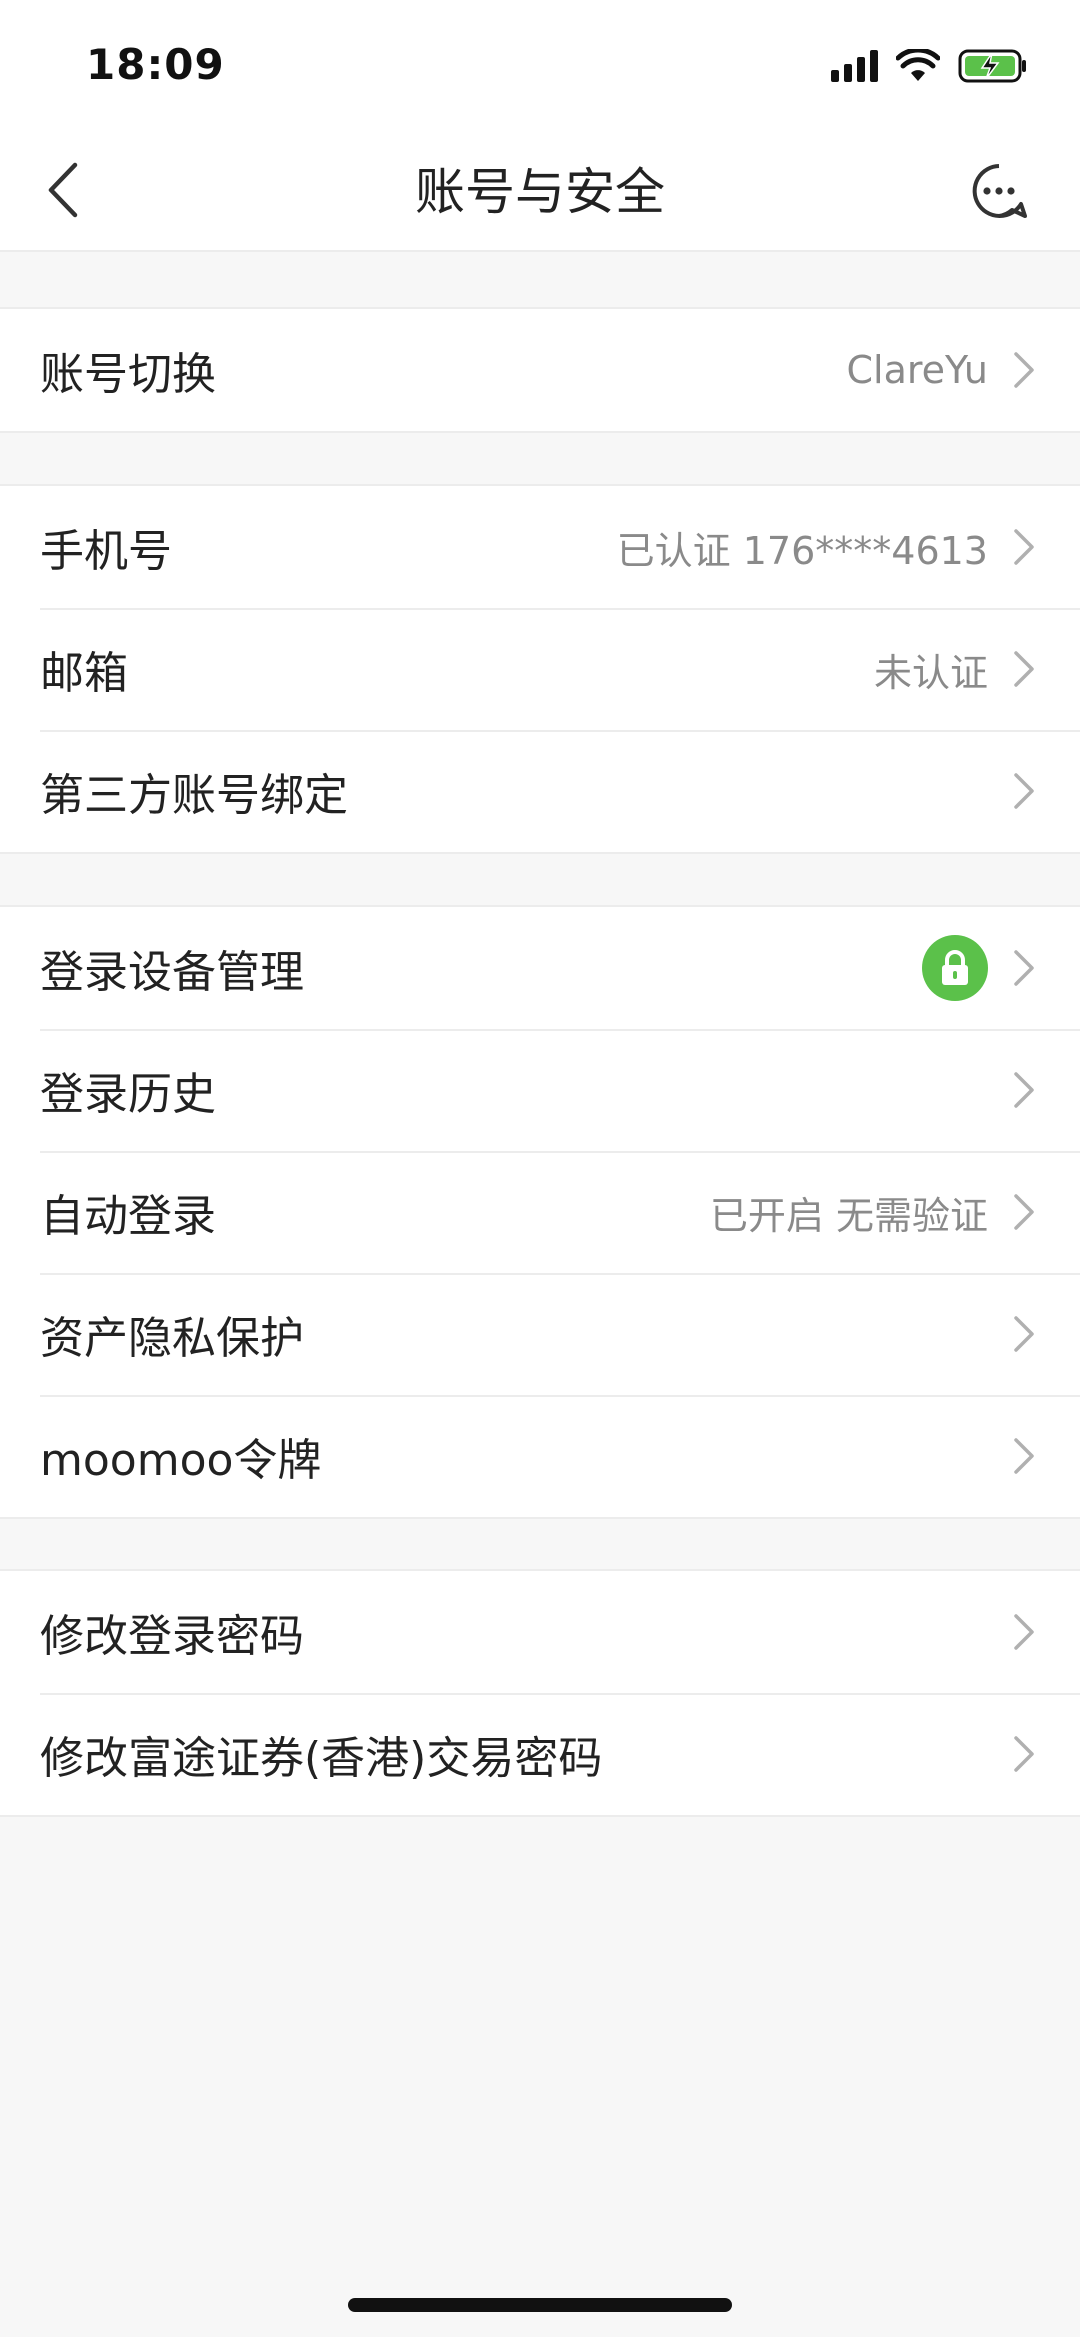 The height and width of the screenshot is (2337, 1080). I want to click on cellular-signal-icon, so click(854, 66).